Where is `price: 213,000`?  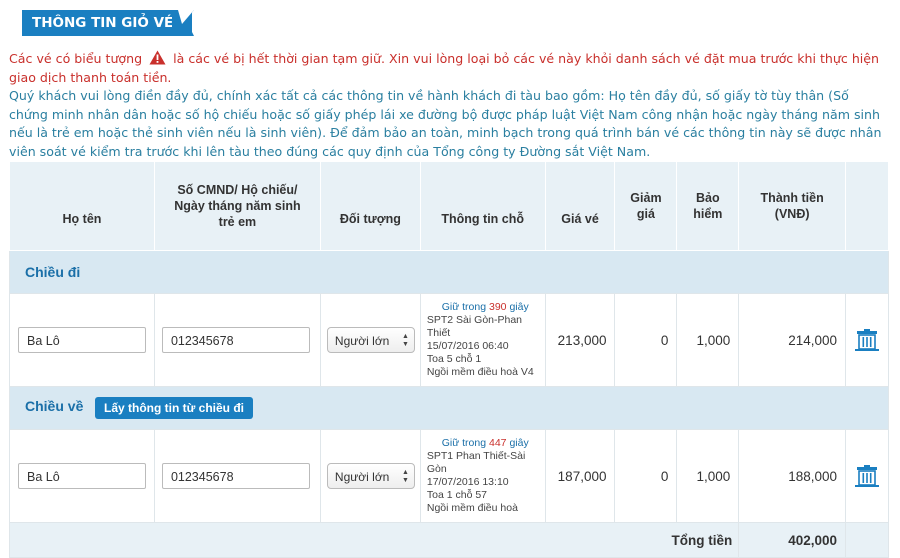 price: 213,000 is located at coordinates (580, 340).